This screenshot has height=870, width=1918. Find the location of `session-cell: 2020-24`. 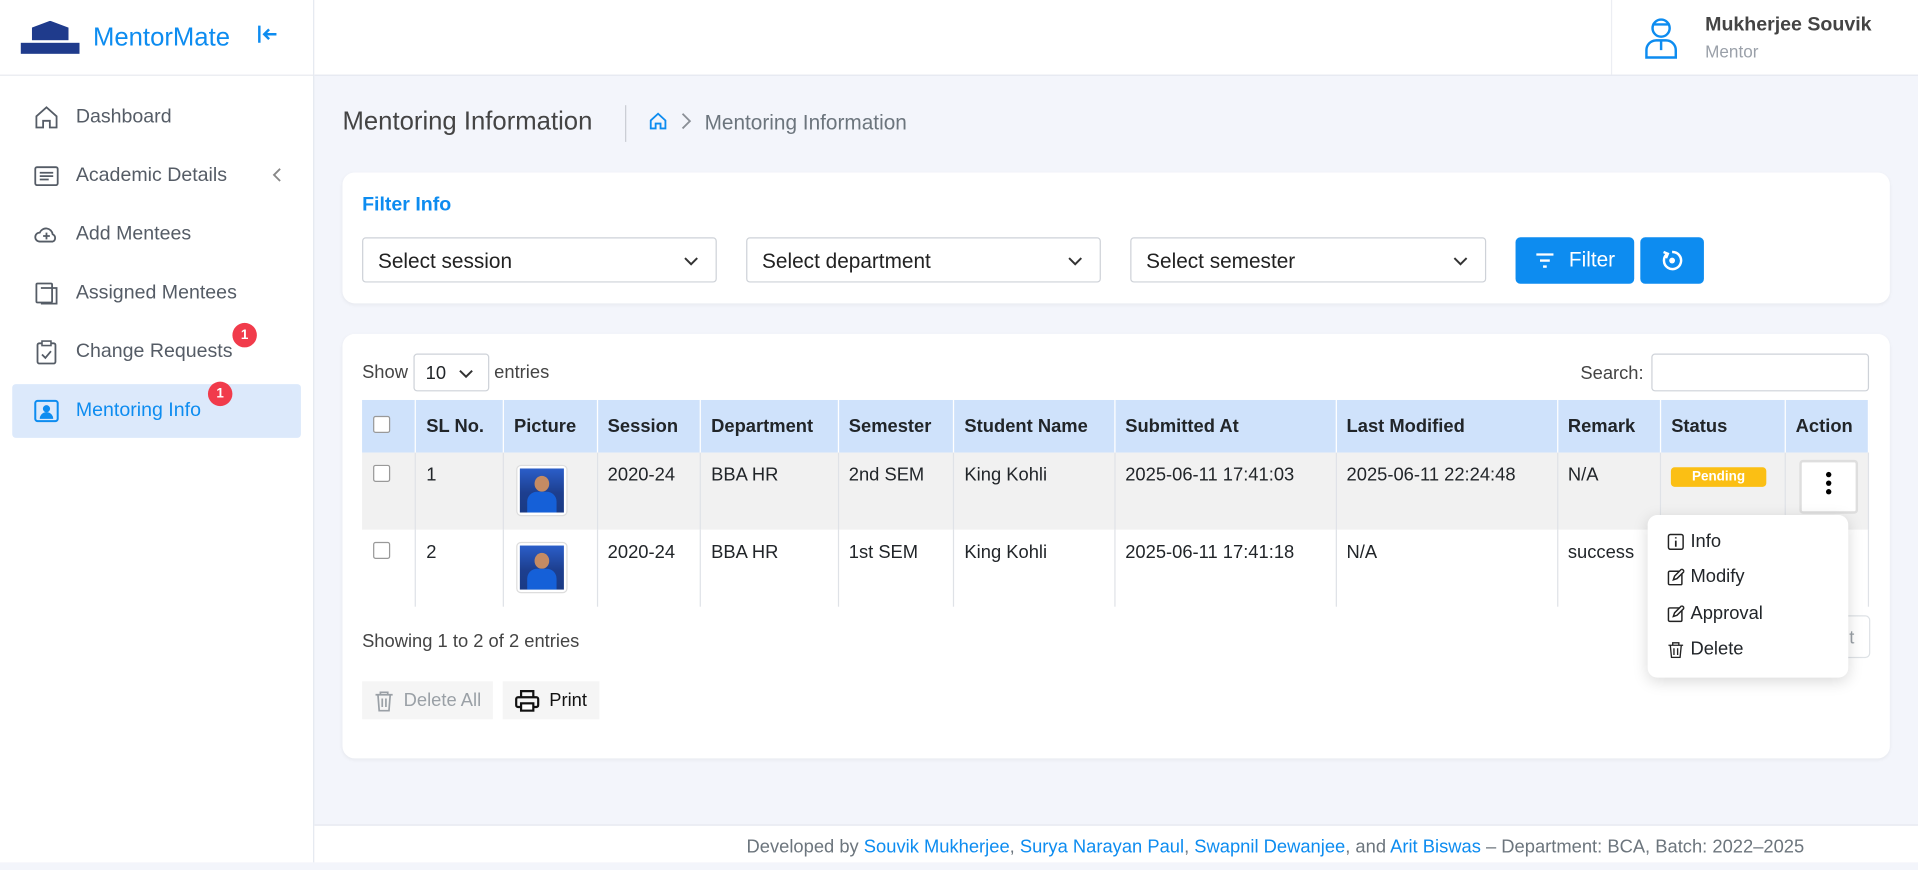

session-cell: 2020-24 is located at coordinates (649, 491).